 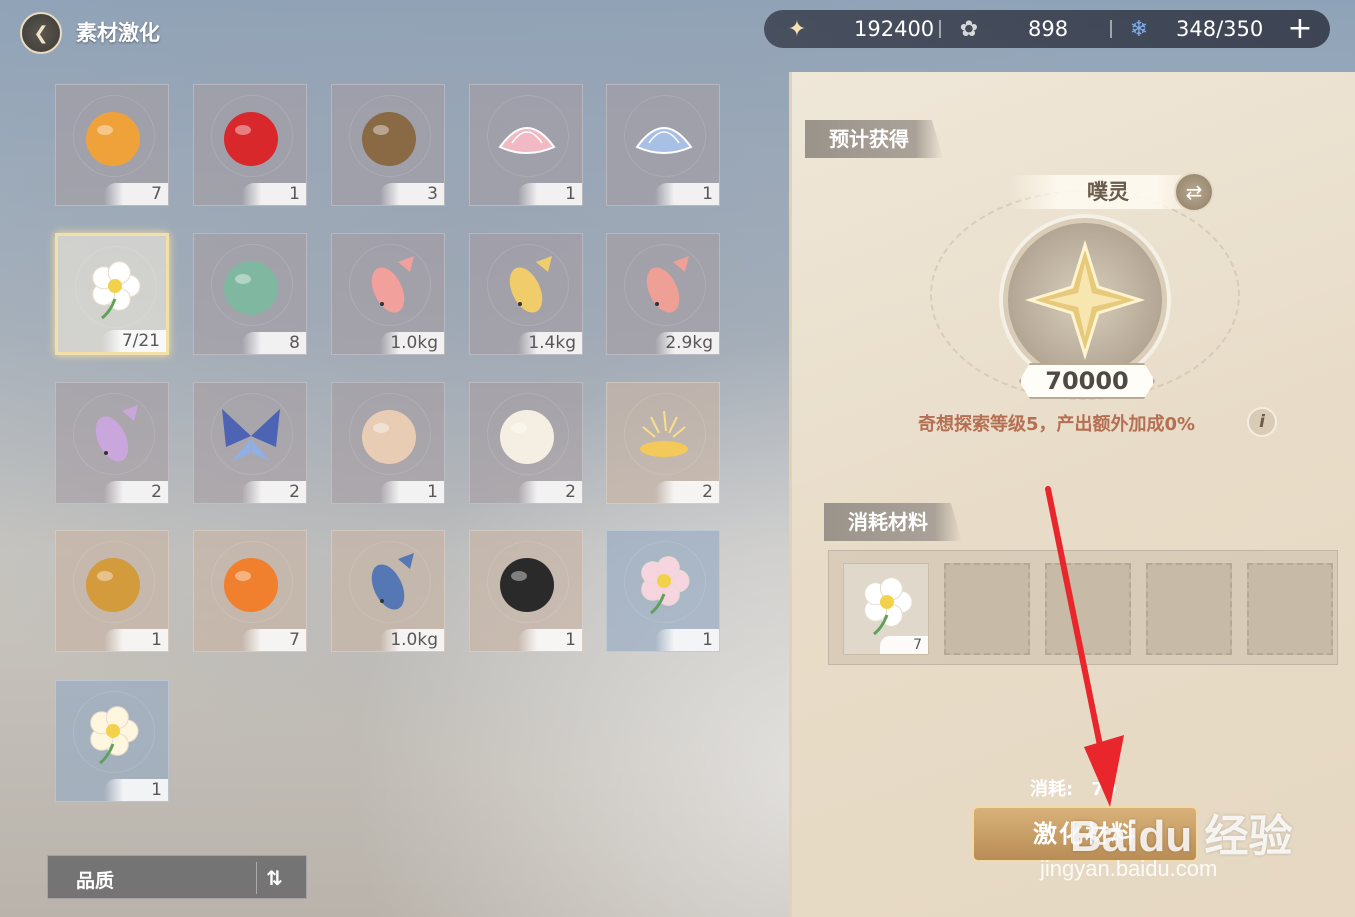 I want to click on currency-star: ✦ 192400, so click(x=858, y=29).